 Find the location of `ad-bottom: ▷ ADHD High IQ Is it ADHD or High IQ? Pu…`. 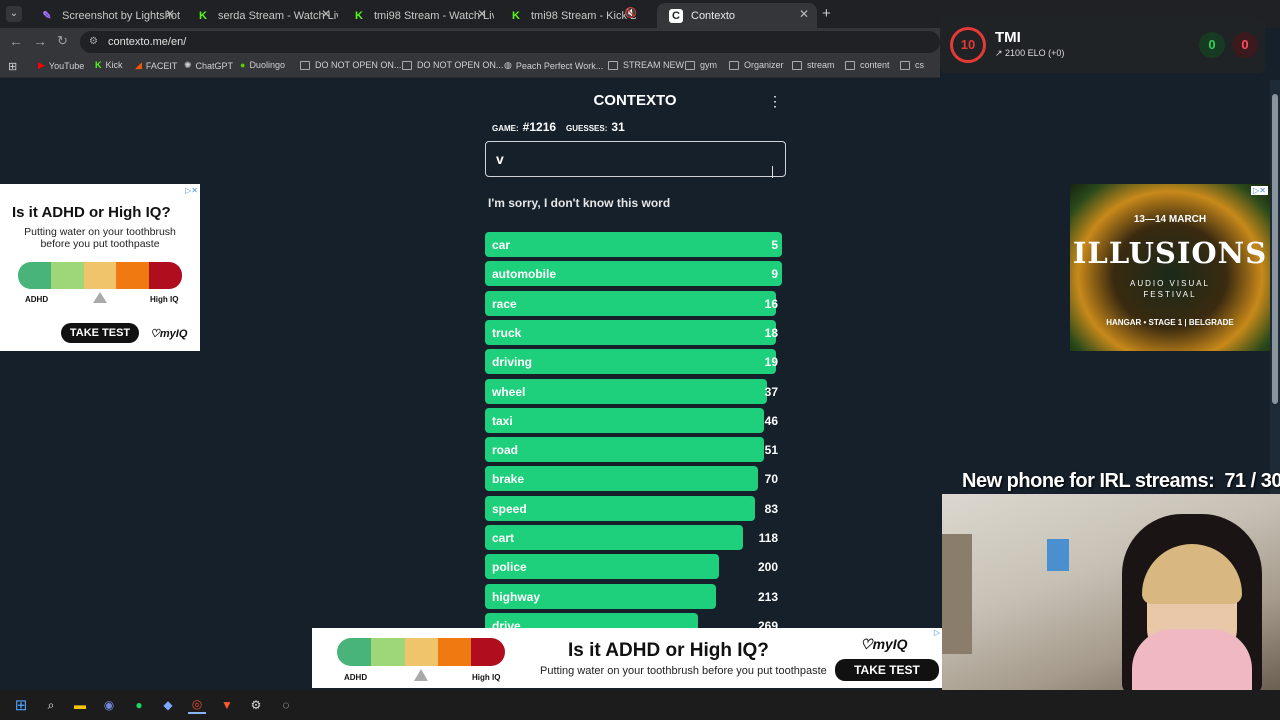

ad-bottom: ▷ ADHD High IQ Is it ADHD or High IQ? Pu… is located at coordinates (627, 658).